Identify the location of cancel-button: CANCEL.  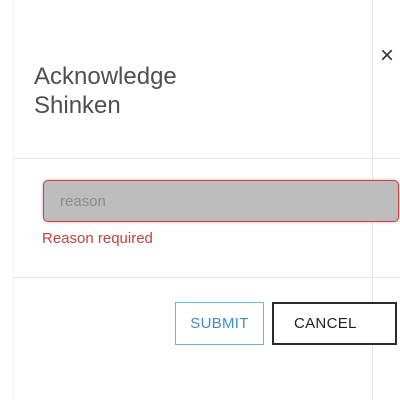
(334, 323).